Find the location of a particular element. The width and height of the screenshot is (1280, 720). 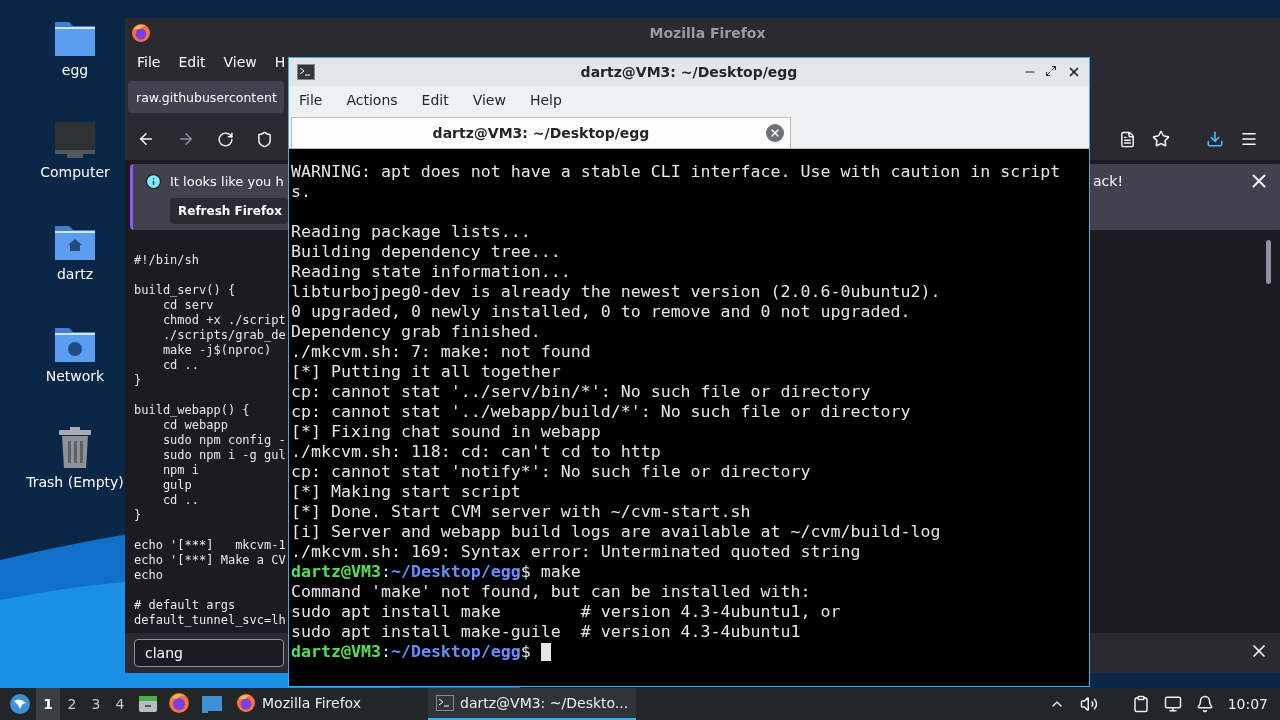

output-line: [*] Putting it all together is located at coordinates (426, 372).